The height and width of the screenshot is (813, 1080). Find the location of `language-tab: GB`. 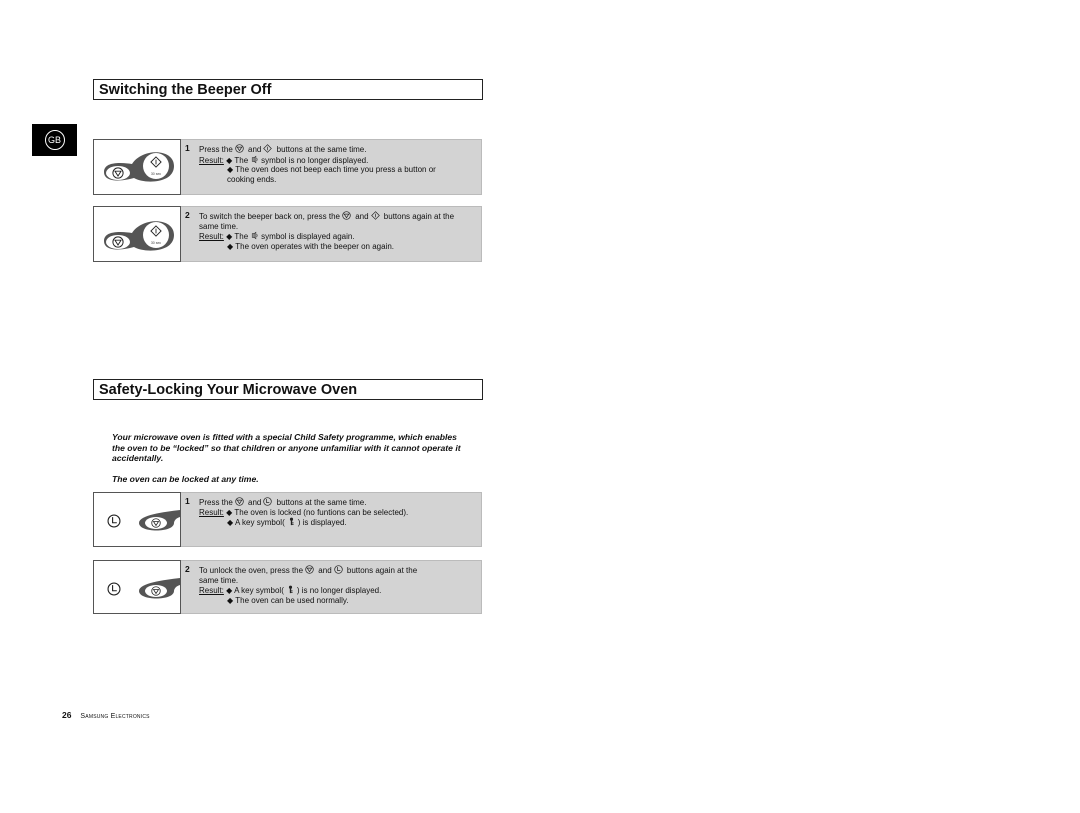

language-tab: GB is located at coordinates (54, 140).